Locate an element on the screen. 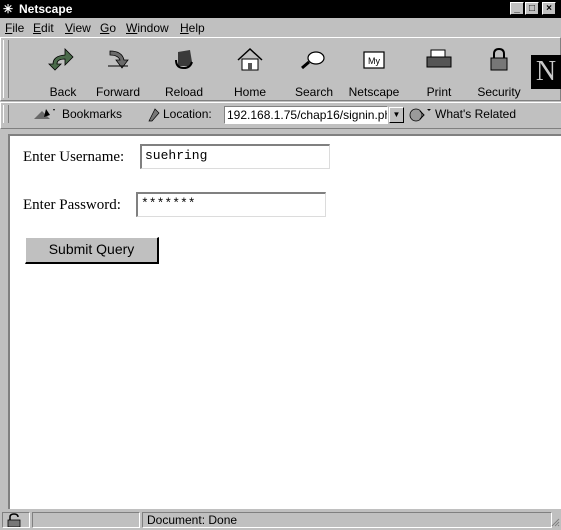 The width and height of the screenshot is (561, 530). home-icon is located at coordinates (250, 59).